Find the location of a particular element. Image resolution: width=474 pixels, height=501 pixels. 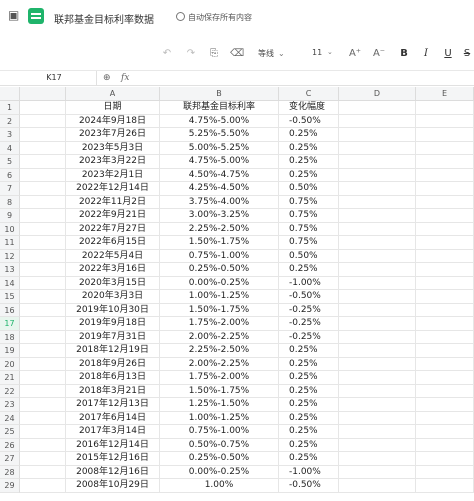

table-cell: 2.00%-2.25% is located at coordinates (219, 364).